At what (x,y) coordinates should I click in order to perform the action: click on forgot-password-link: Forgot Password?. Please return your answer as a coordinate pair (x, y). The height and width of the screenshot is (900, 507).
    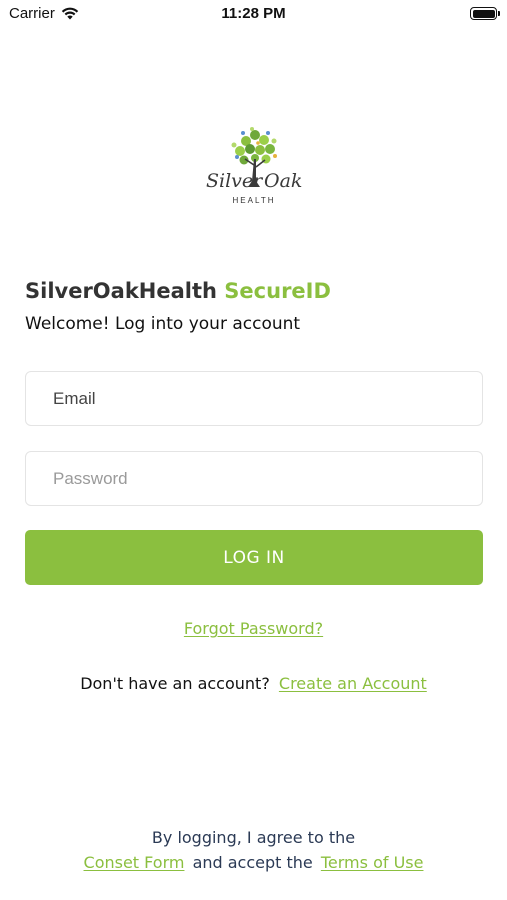
    Looking at the image, I should click on (253, 628).